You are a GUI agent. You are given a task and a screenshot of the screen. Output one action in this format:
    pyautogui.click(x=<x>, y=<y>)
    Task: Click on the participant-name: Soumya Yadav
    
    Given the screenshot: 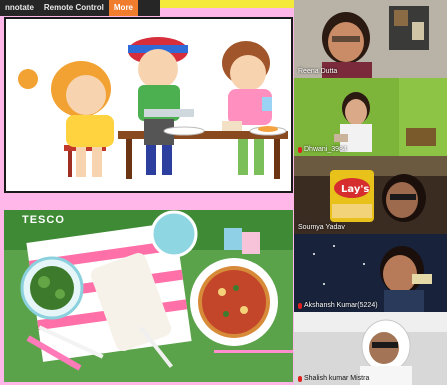 What is the action you would take?
    pyautogui.click(x=321, y=227)
    